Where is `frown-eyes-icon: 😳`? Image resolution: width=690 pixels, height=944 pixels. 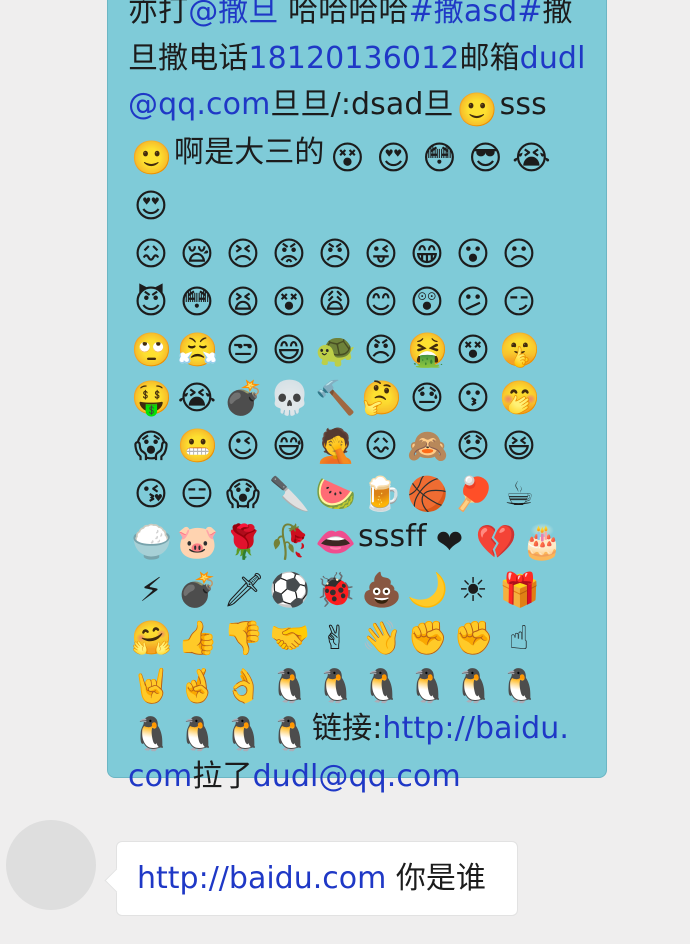
frown-eyes-icon: 😳 is located at coordinates (439, 157).